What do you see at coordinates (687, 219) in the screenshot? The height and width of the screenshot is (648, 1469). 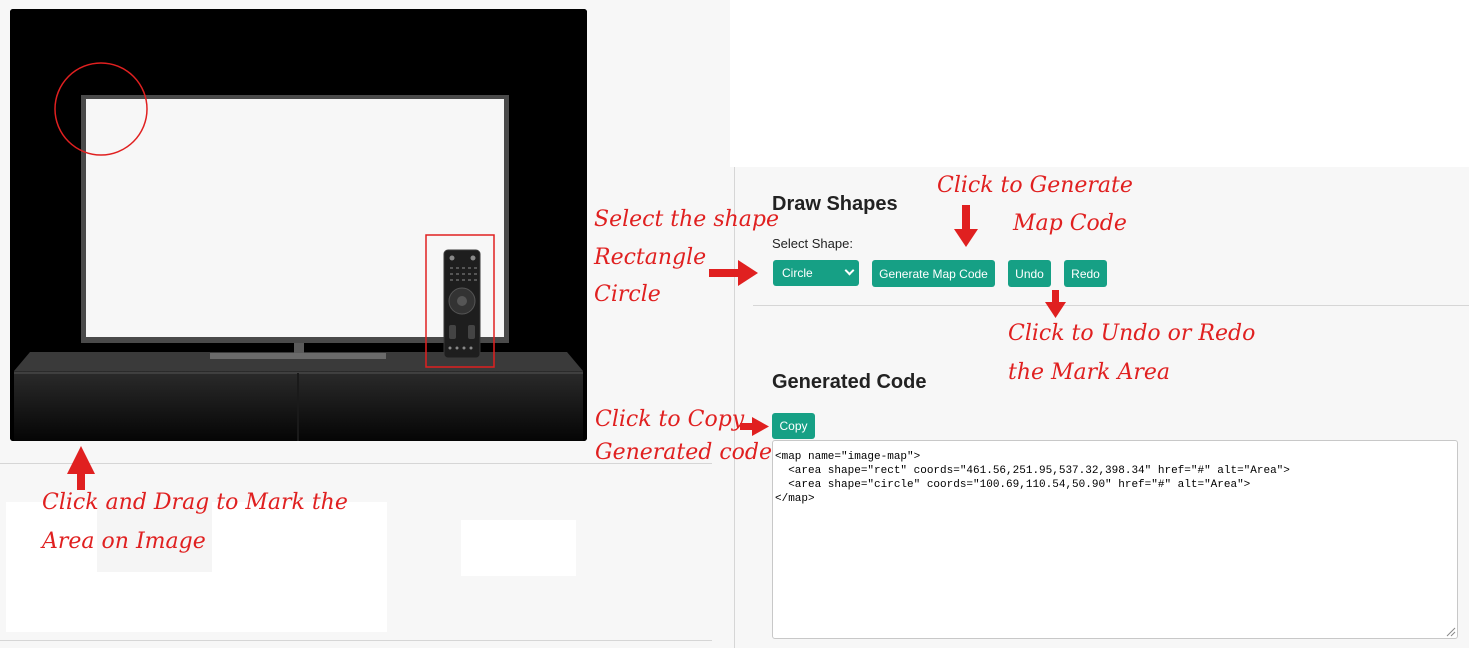 I see `annotation-shape-1: Select the shape` at bounding box center [687, 219].